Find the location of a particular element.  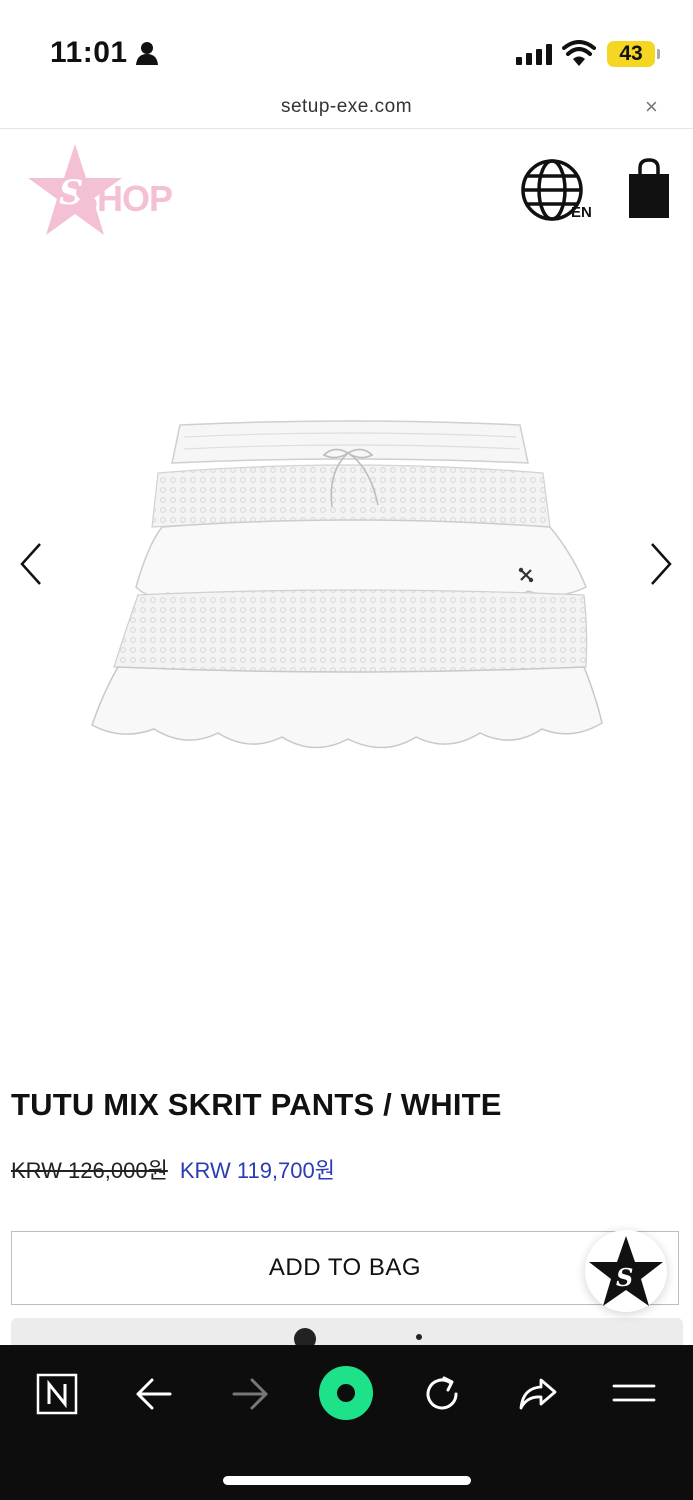

chevron-left-icon is located at coordinates (31, 564).